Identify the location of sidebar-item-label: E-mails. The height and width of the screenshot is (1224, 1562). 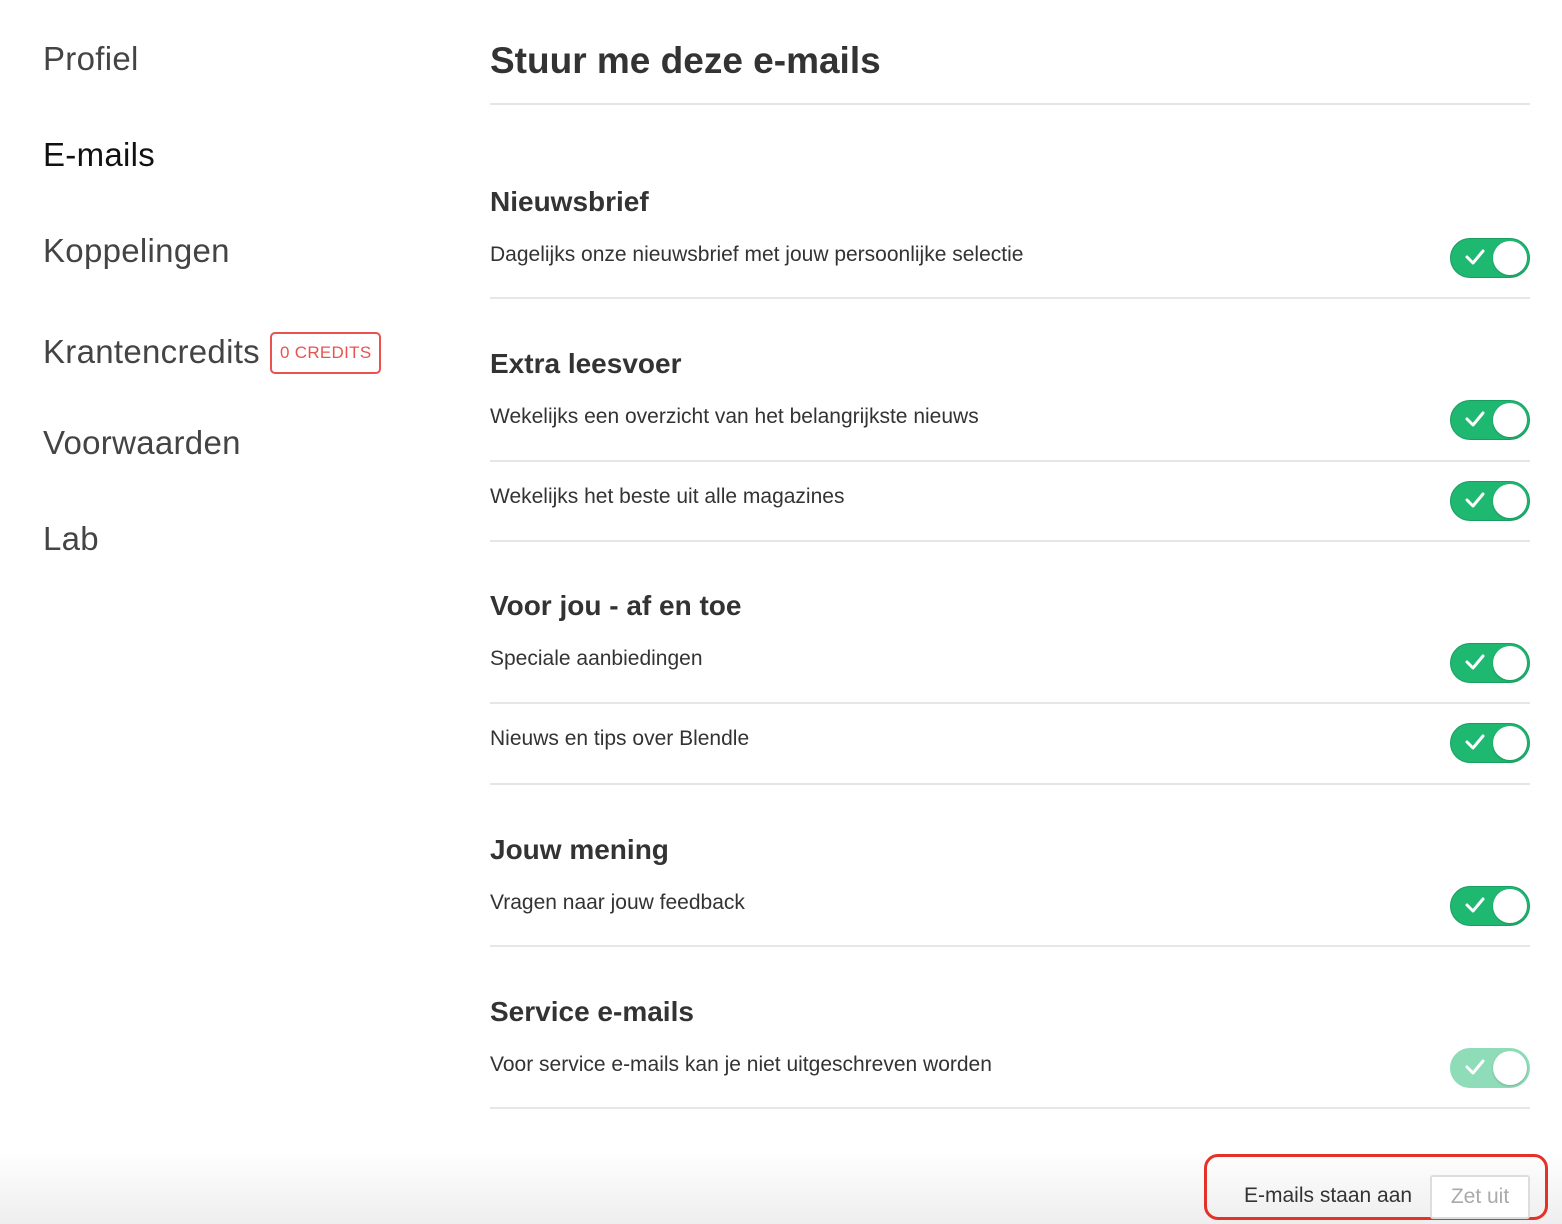
(99, 154).